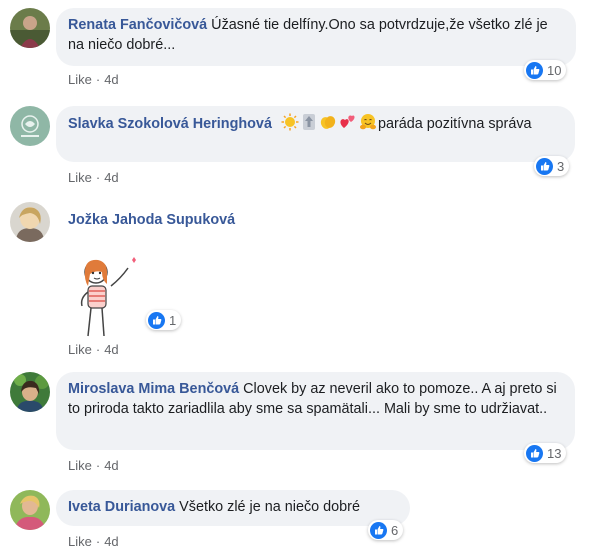 The height and width of the screenshot is (555, 603). What do you see at coordinates (454, 124) in the screenshot?
I see `comment-text: paráda pozitívna správa` at bounding box center [454, 124].